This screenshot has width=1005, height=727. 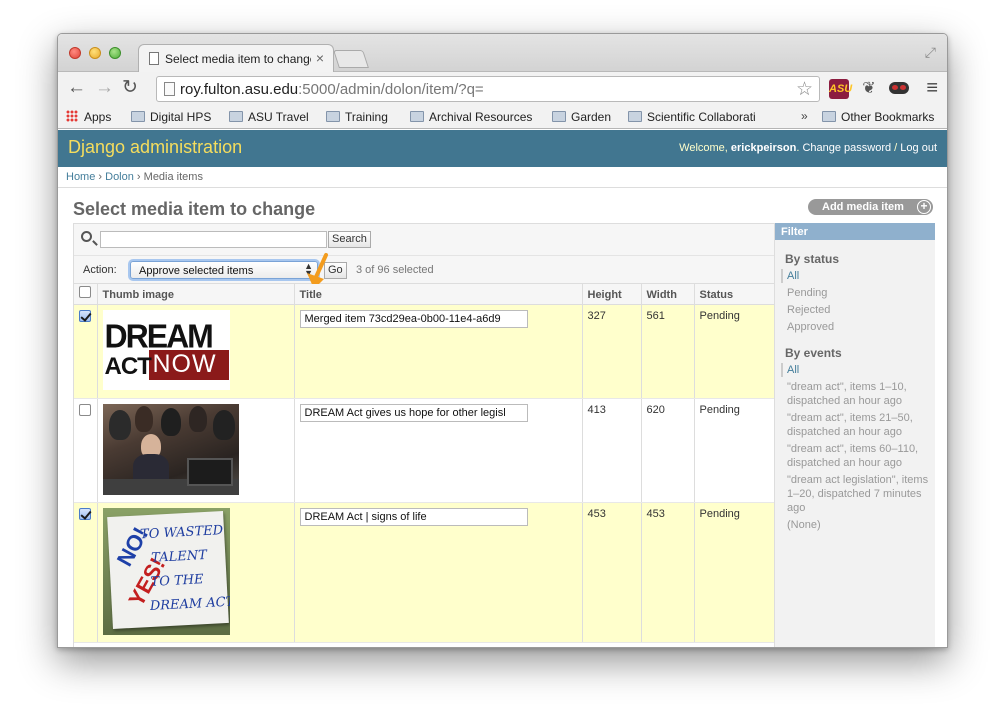 What do you see at coordinates (855, 327) in the screenshot?
I see `filter-status-approved: Approved` at bounding box center [855, 327].